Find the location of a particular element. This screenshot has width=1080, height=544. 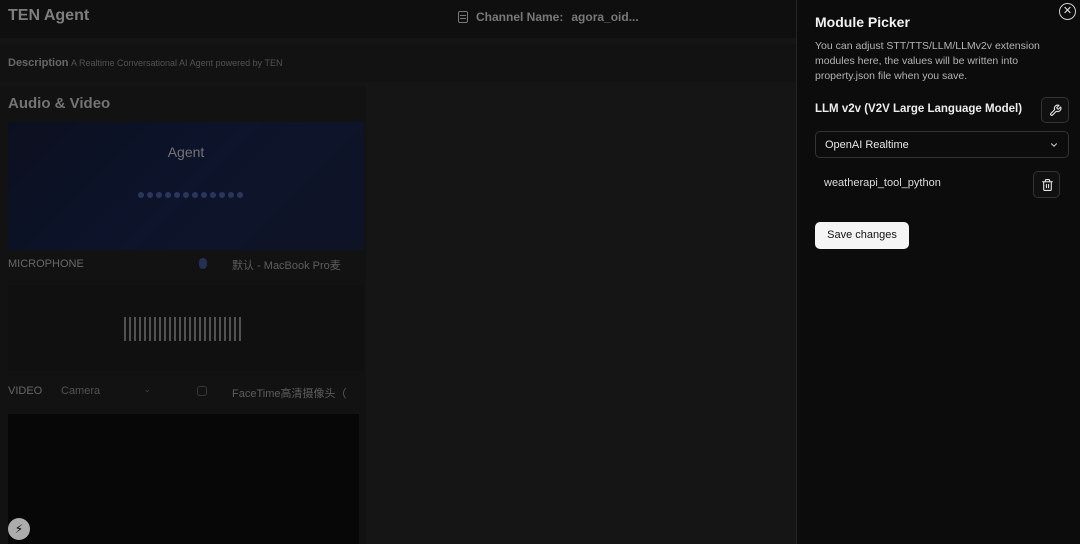

document-icon is located at coordinates (463, 17).